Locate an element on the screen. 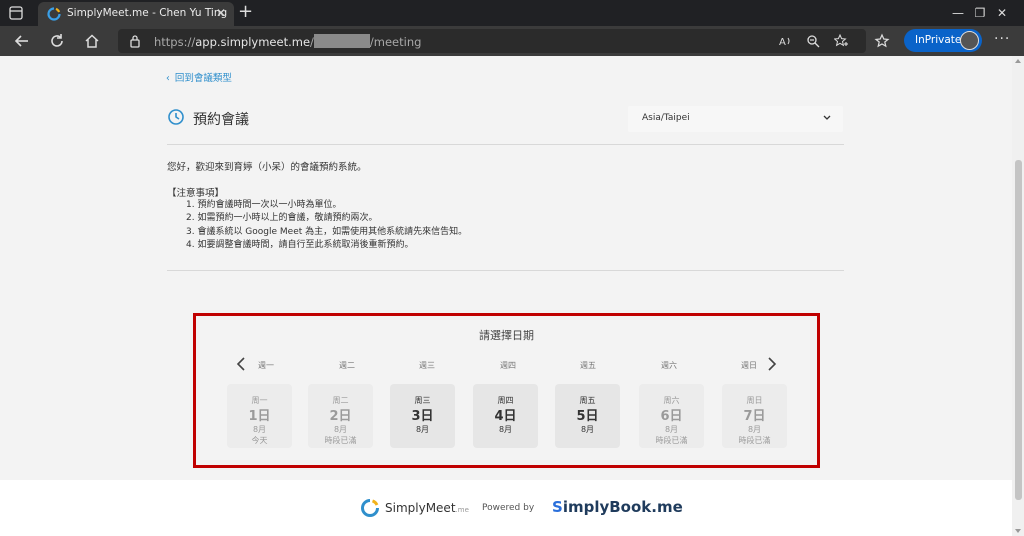  weekday-header: 週五 is located at coordinates (588, 365).